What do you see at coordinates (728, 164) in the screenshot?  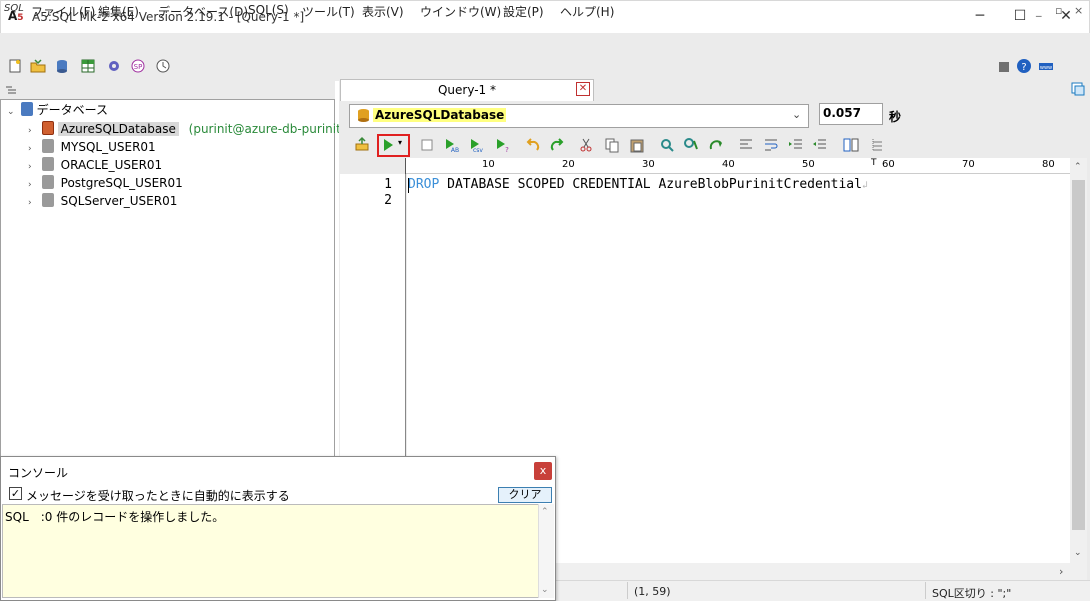 I see `ruler-tick-label: 40` at bounding box center [728, 164].